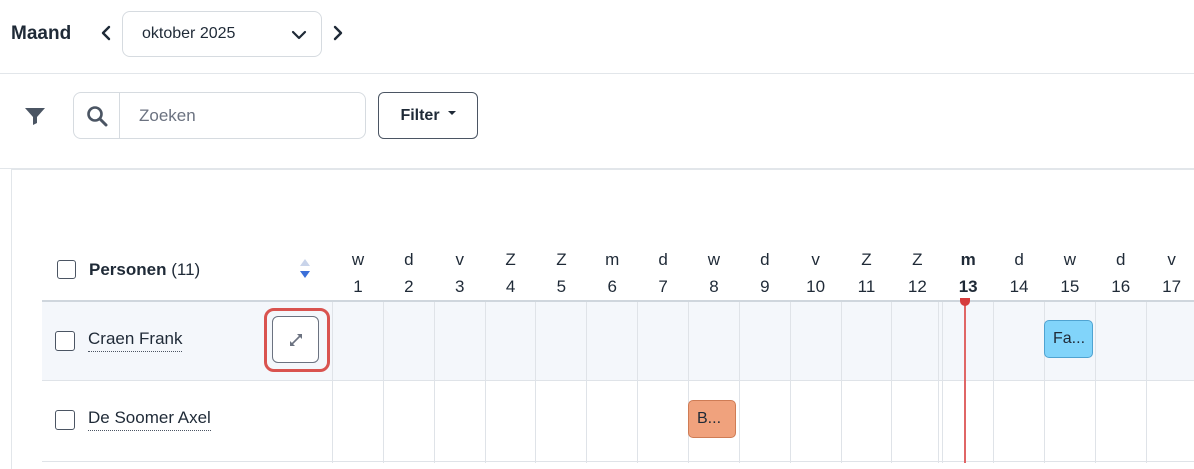 Image resolution: width=1194 pixels, height=469 pixels. Describe the element at coordinates (241, 115) in the screenshot. I see `search-input` at that location.